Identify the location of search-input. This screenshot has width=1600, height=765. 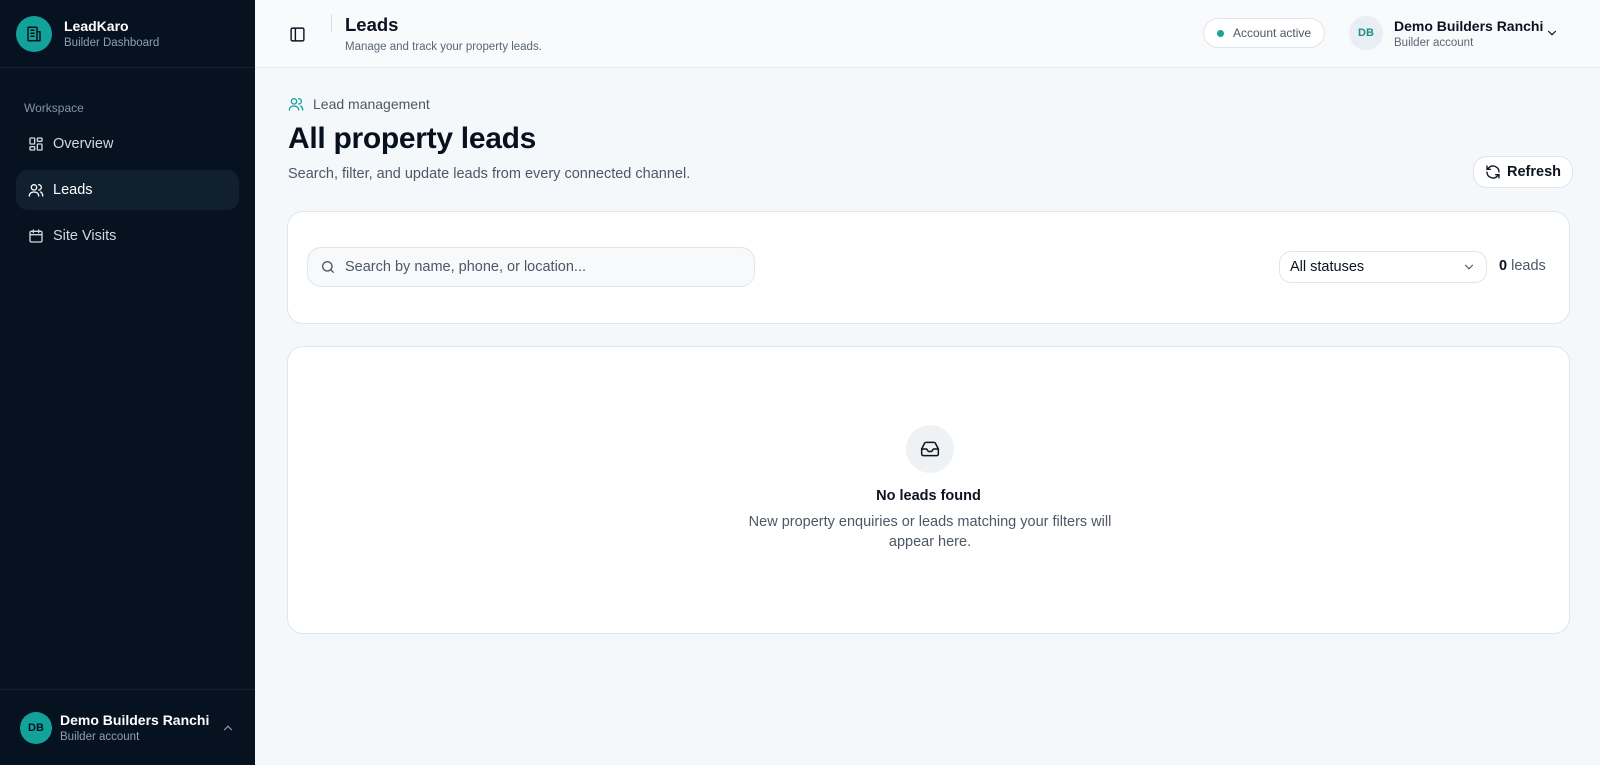
(543, 267).